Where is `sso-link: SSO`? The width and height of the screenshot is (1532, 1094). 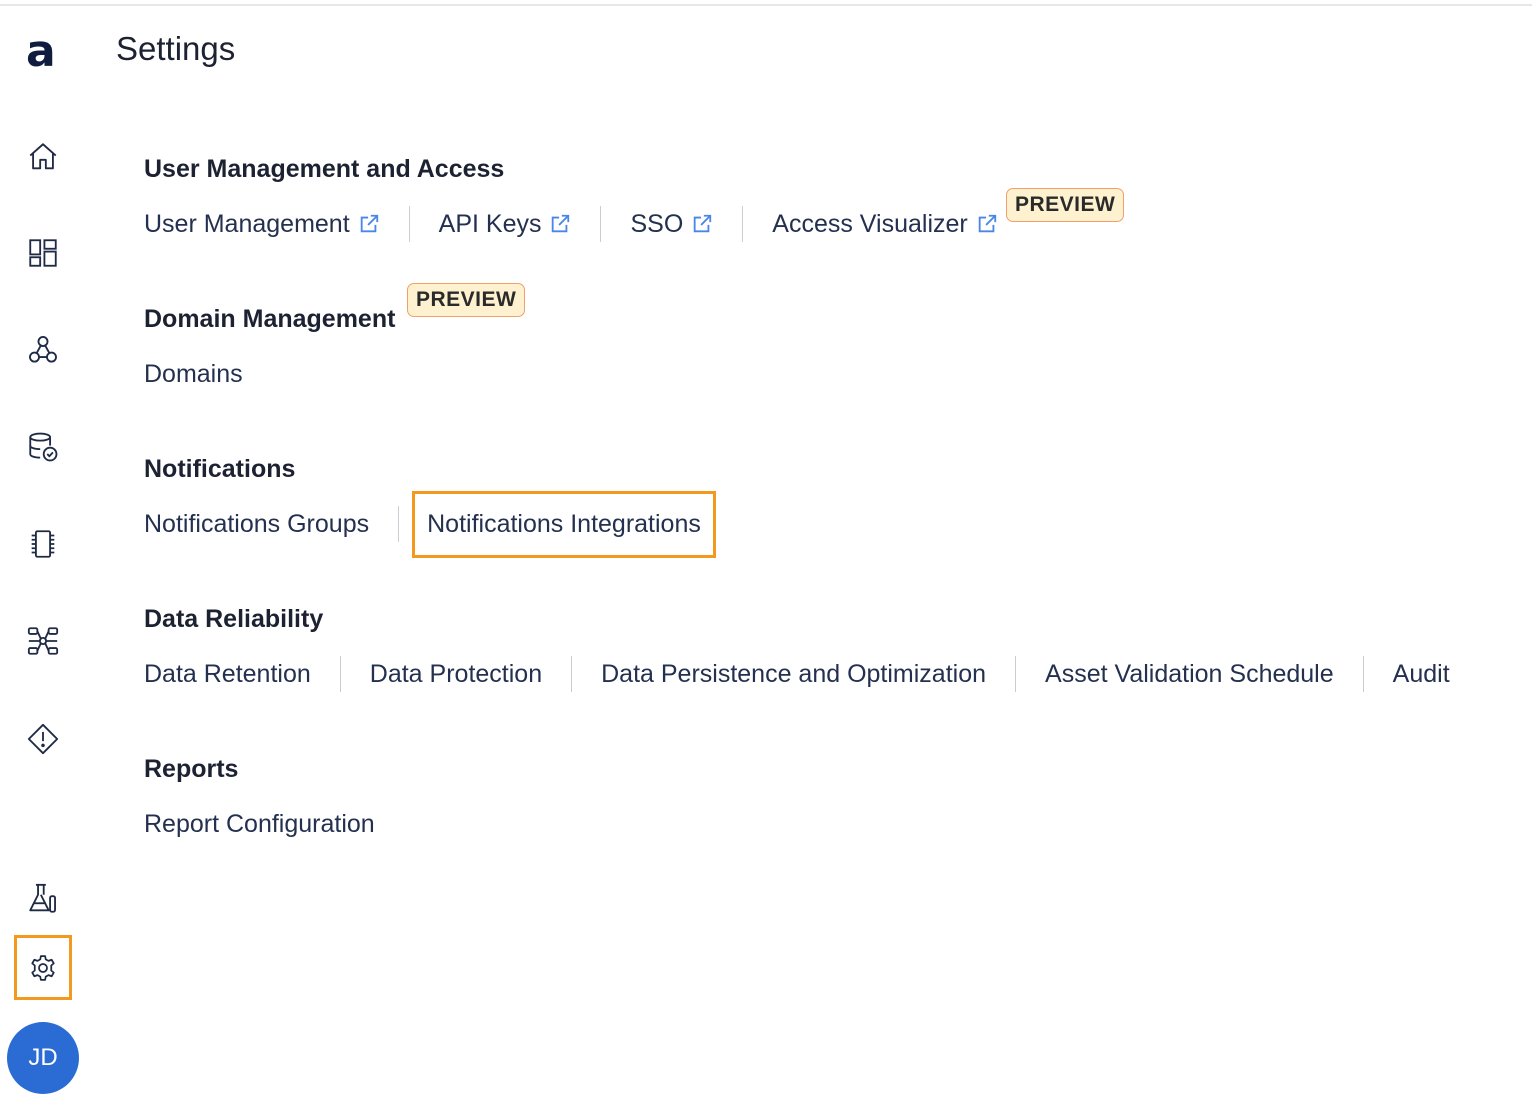
sso-link: SSO is located at coordinates (671, 224).